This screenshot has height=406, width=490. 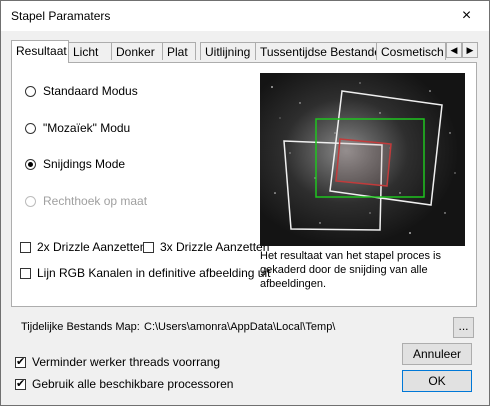 What do you see at coordinates (25, 247) in the screenshot?
I see `drizzle-2x-checkbox` at bounding box center [25, 247].